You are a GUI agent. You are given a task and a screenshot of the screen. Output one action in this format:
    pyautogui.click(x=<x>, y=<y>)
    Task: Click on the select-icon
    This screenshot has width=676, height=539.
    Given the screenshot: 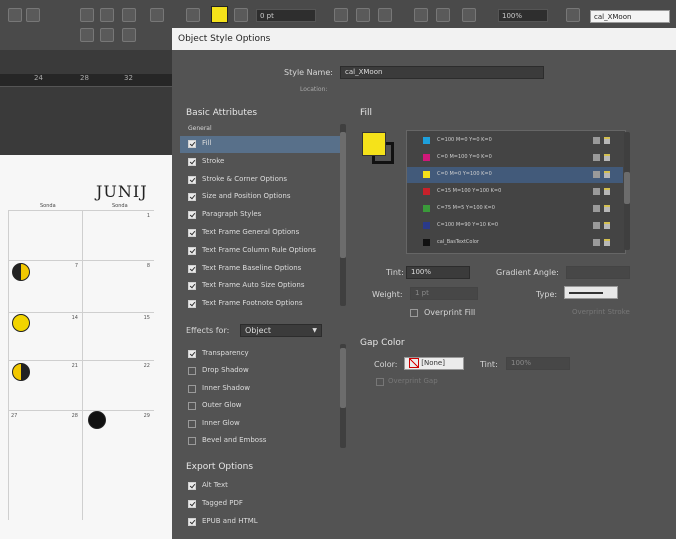 What is the action you would take?
    pyautogui.click(x=129, y=35)
    